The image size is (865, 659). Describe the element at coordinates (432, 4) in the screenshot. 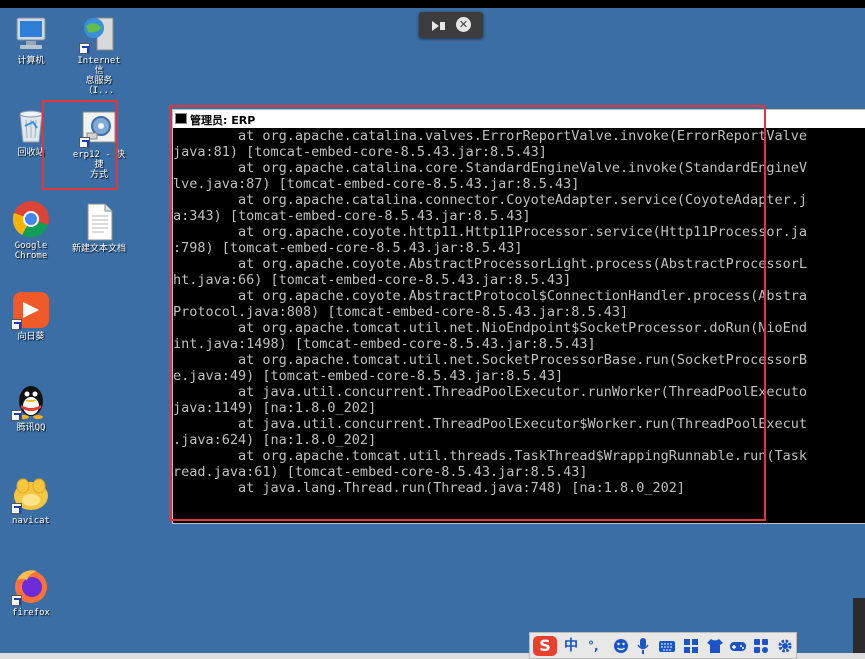

I see `top-border` at that location.